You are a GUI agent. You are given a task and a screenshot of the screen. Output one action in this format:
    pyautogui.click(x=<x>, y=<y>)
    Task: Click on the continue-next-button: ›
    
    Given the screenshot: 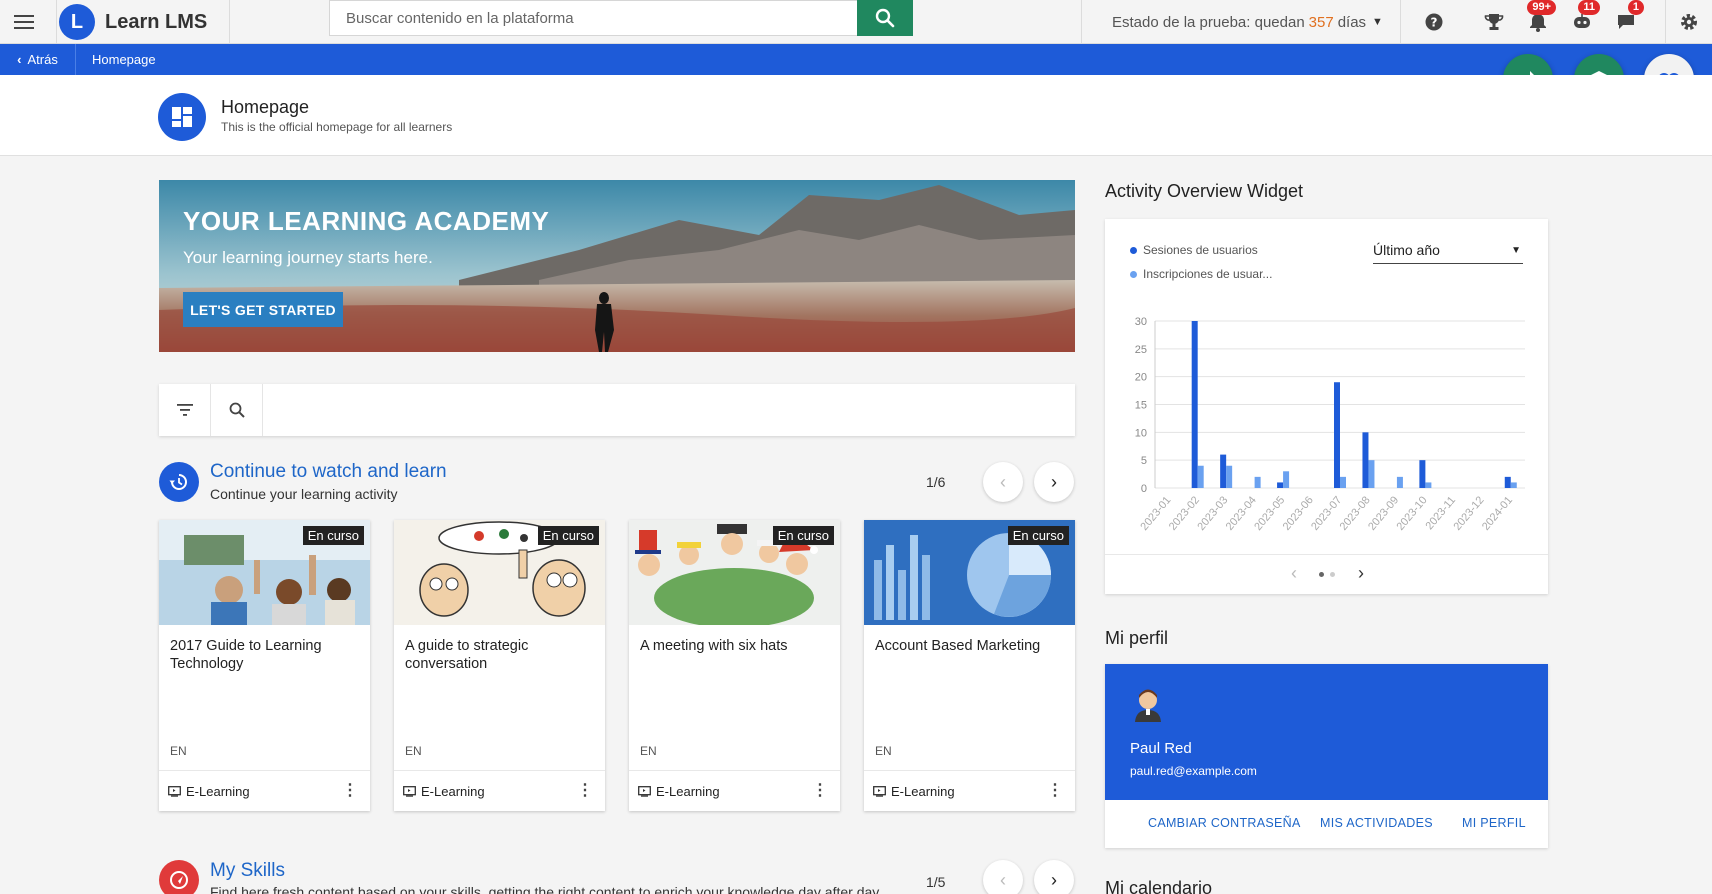 What is the action you would take?
    pyautogui.click(x=1054, y=482)
    